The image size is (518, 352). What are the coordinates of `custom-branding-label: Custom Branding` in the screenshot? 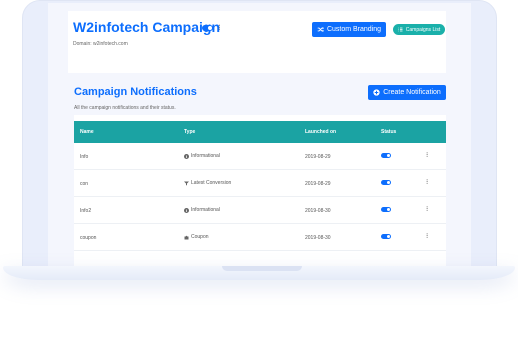 It's located at (354, 29).